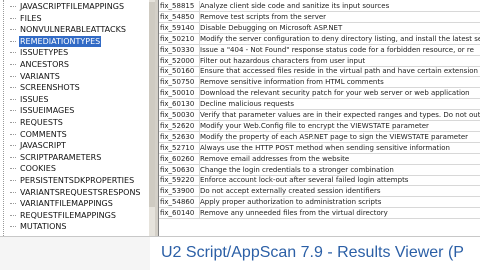 This screenshot has width=480, height=271. I want to click on row-description-cell: Decline malicious requests, so click(247, 104).